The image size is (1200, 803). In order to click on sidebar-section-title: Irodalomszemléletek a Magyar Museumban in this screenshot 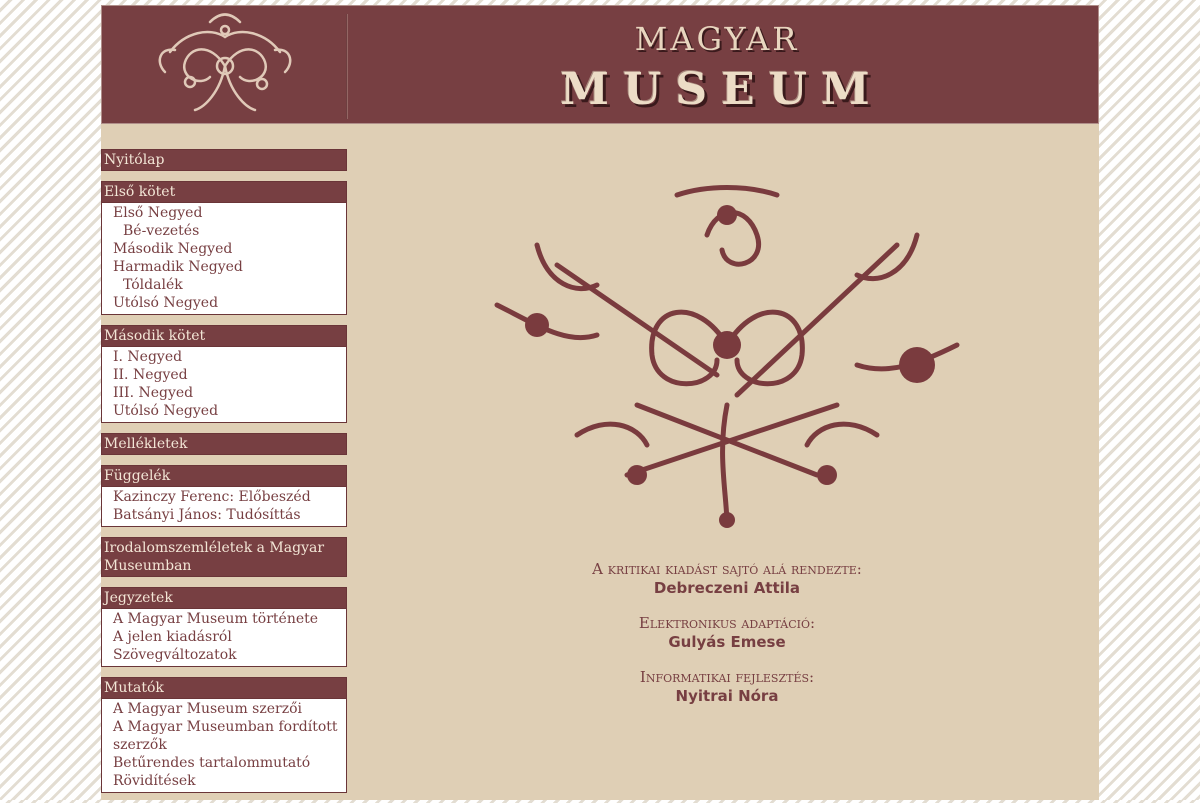, I will do `click(224, 557)`.